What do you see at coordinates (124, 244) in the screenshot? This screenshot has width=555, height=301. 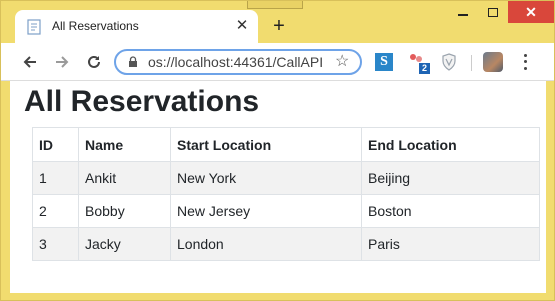 I see `cell-name: Jacky` at bounding box center [124, 244].